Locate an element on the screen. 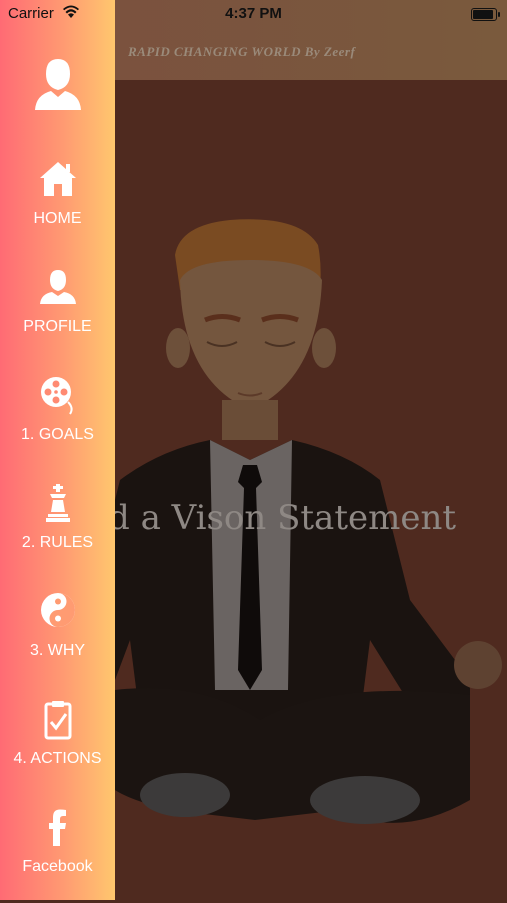 The height and width of the screenshot is (903, 507). film-reel-icon is located at coordinates (57, 396).